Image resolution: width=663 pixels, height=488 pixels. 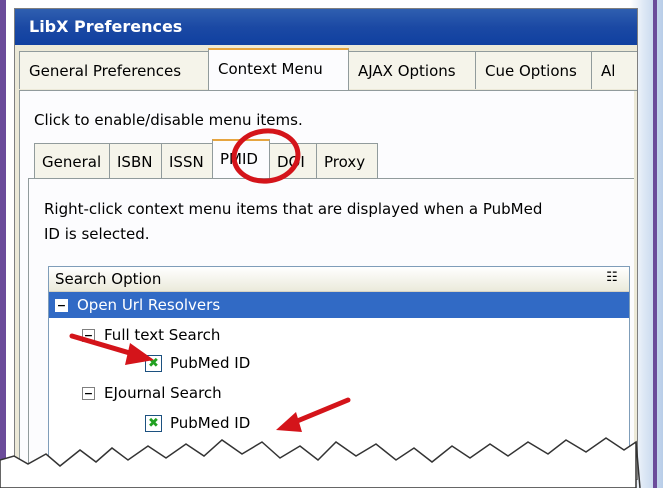 I want to click on tab-cue-options: Cue Options, so click(x=533, y=70).